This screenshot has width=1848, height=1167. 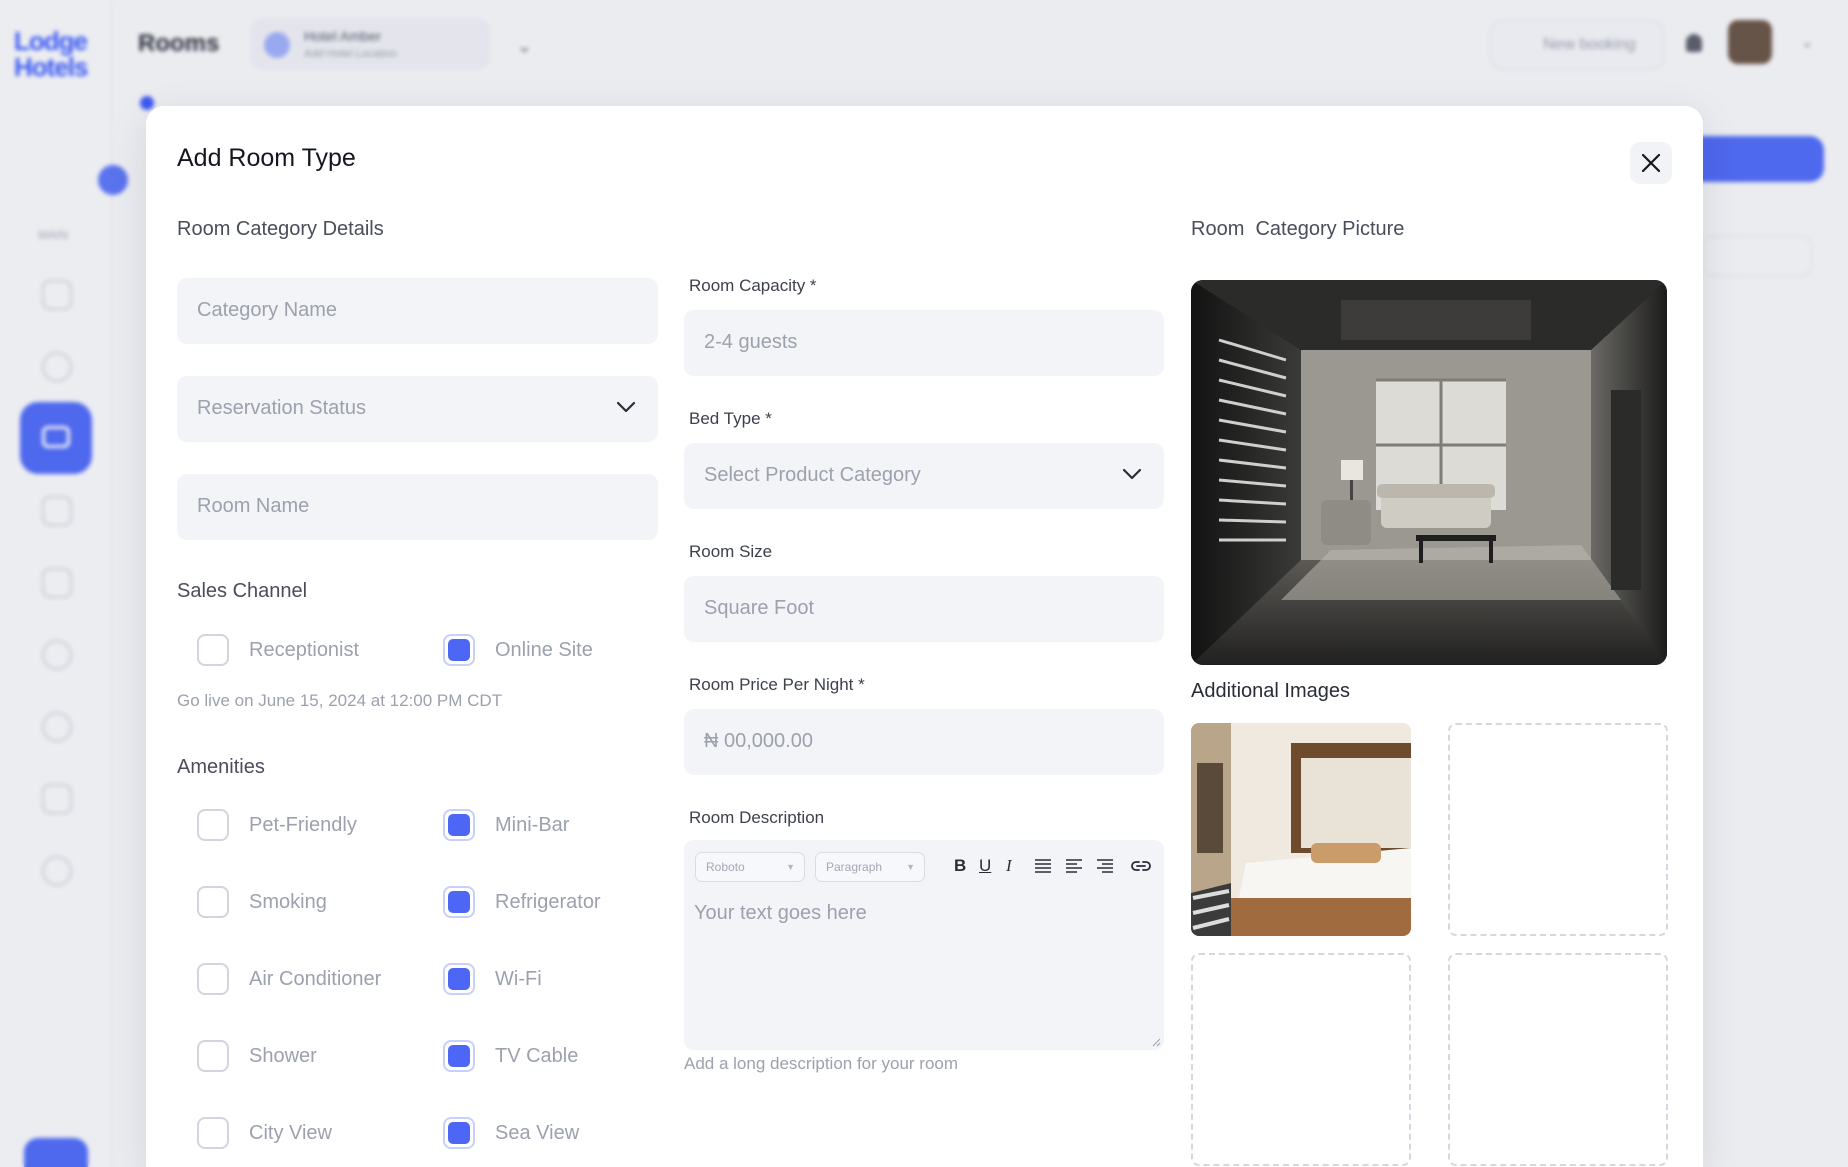 I want to click on bed-type-select: Select Product Category, so click(x=924, y=476).